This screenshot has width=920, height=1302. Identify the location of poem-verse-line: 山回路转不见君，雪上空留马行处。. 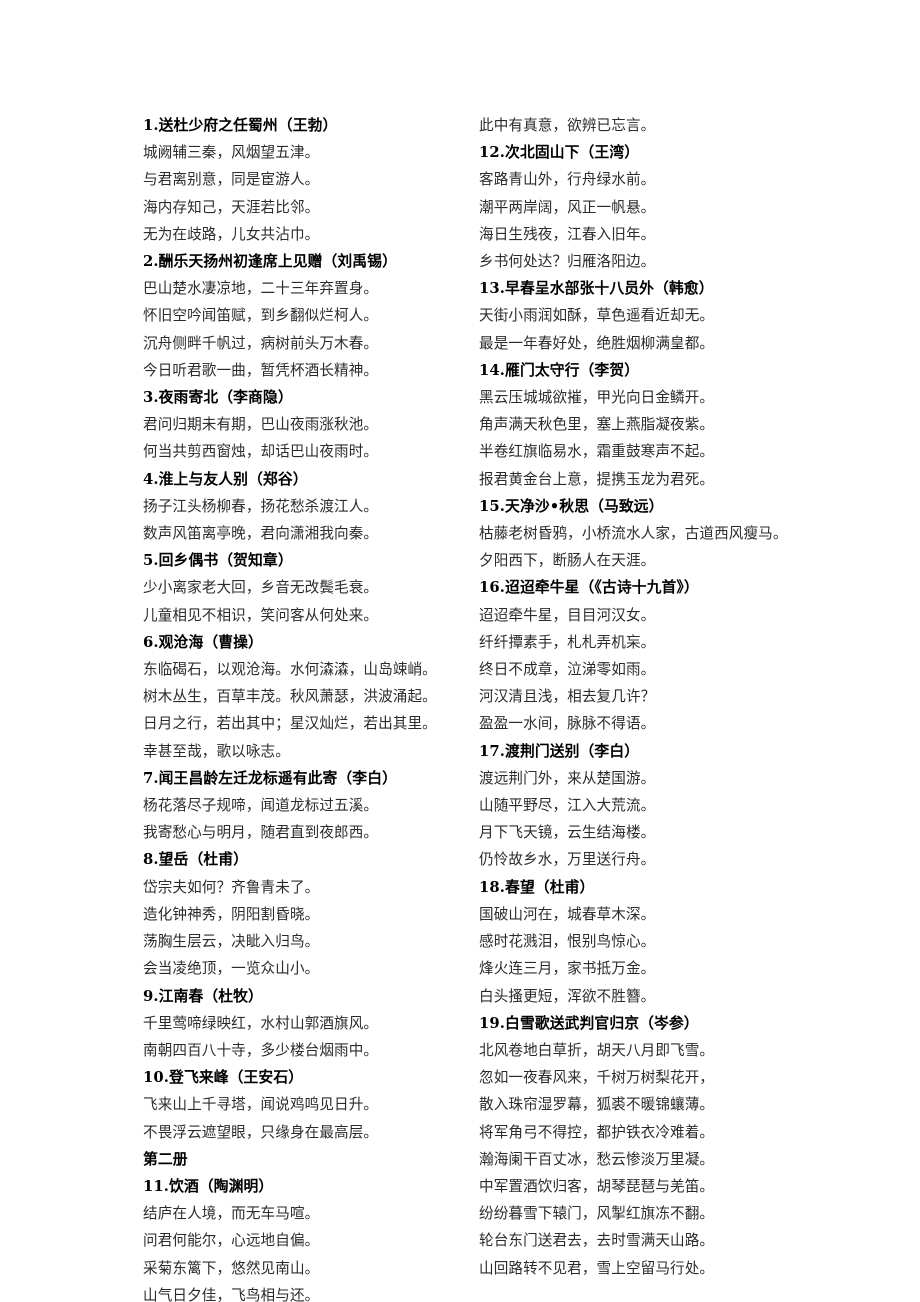
(597, 1268).